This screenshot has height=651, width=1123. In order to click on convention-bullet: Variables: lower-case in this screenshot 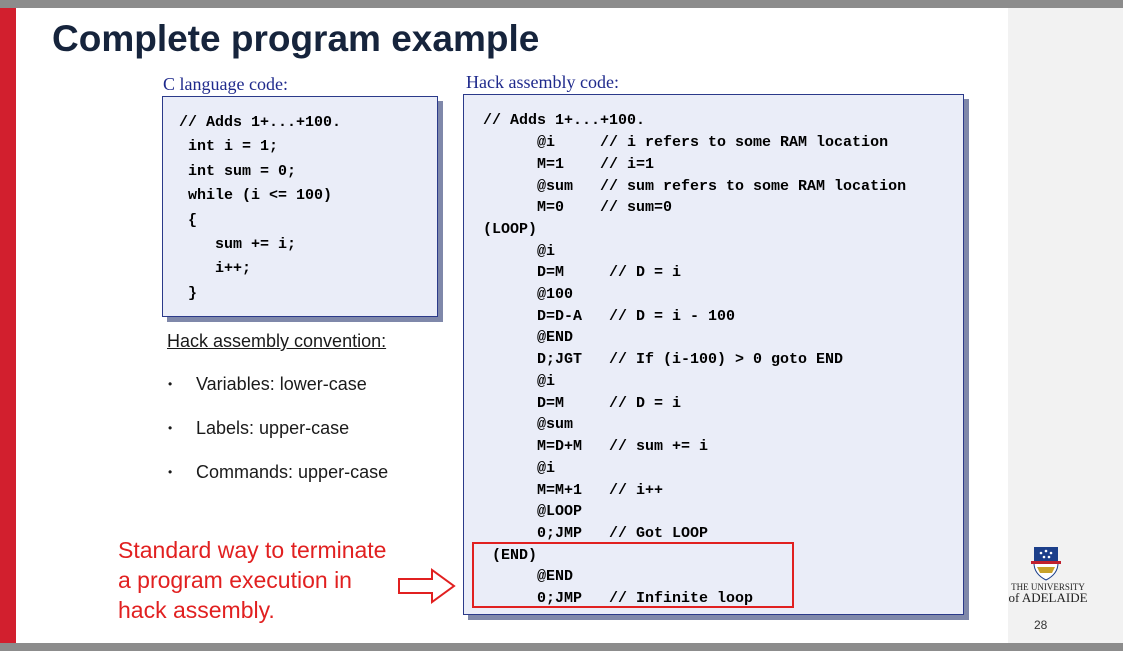, I will do `click(281, 384)`.